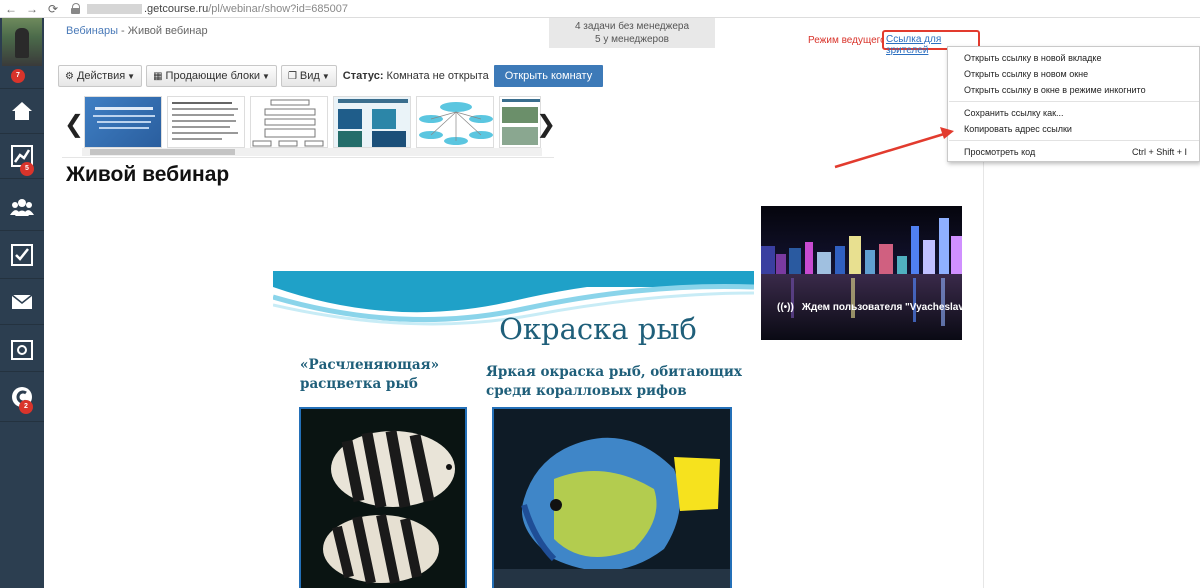 The image size is (1200, 588). I want to click on avatar-badge: 7, so click(18, 76).